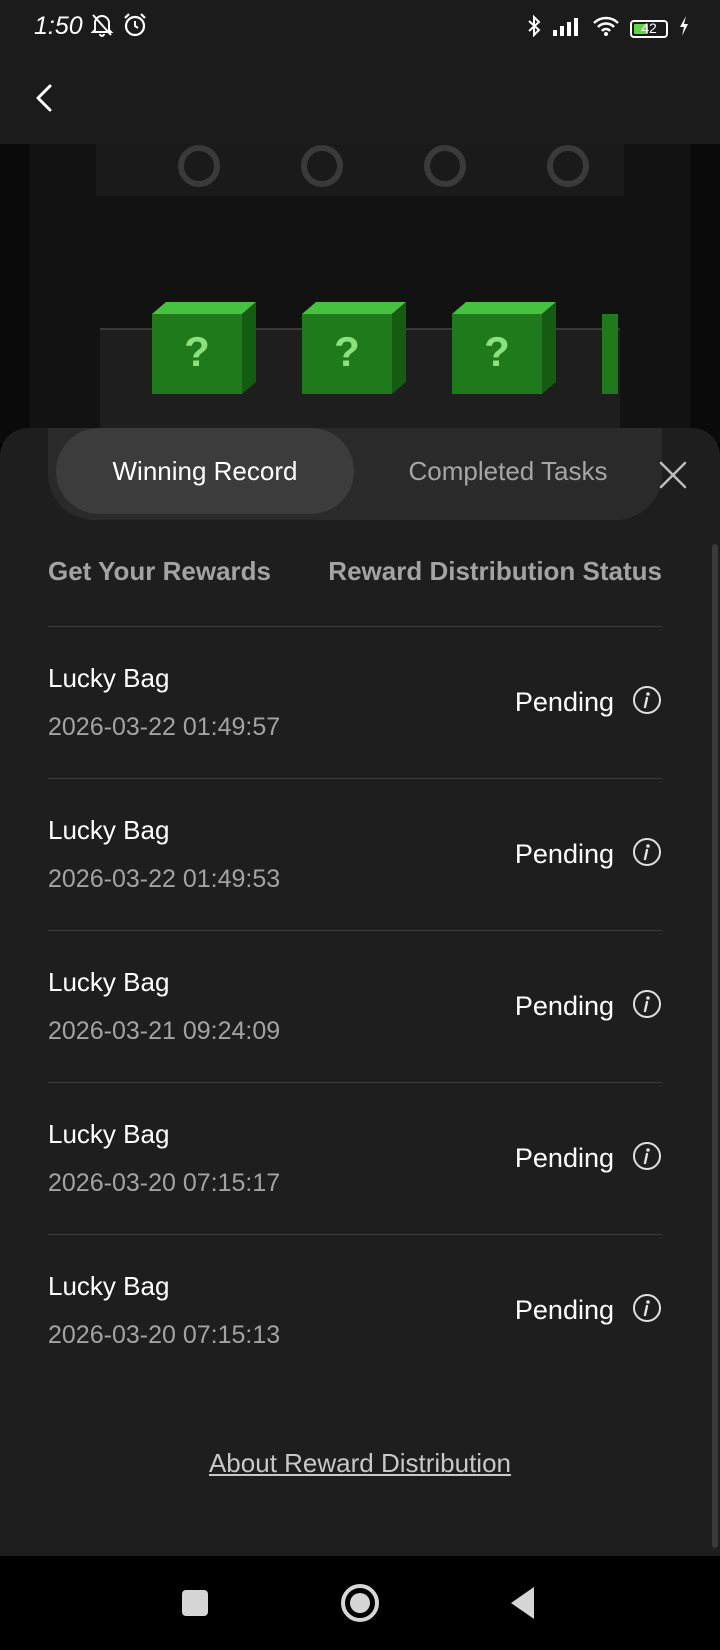  Describe the element at coordinates (684, 28) in the screenshot. I see `charging-icon` at that location.